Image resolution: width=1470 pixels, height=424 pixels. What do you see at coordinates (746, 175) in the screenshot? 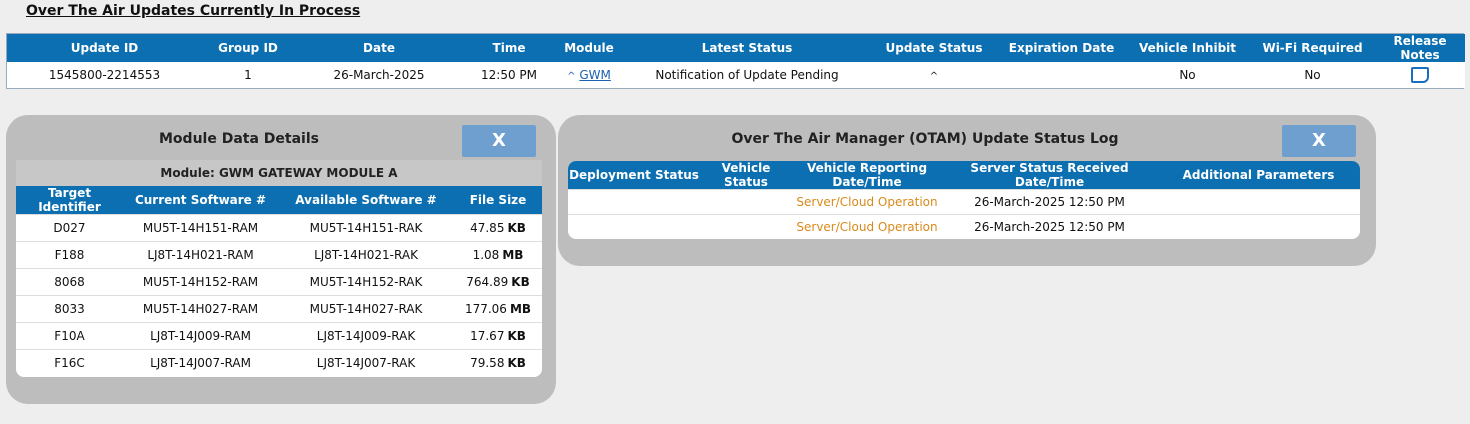
I see `col-vehicle-status: Vehicle Status` at bounding box center [746, 175].